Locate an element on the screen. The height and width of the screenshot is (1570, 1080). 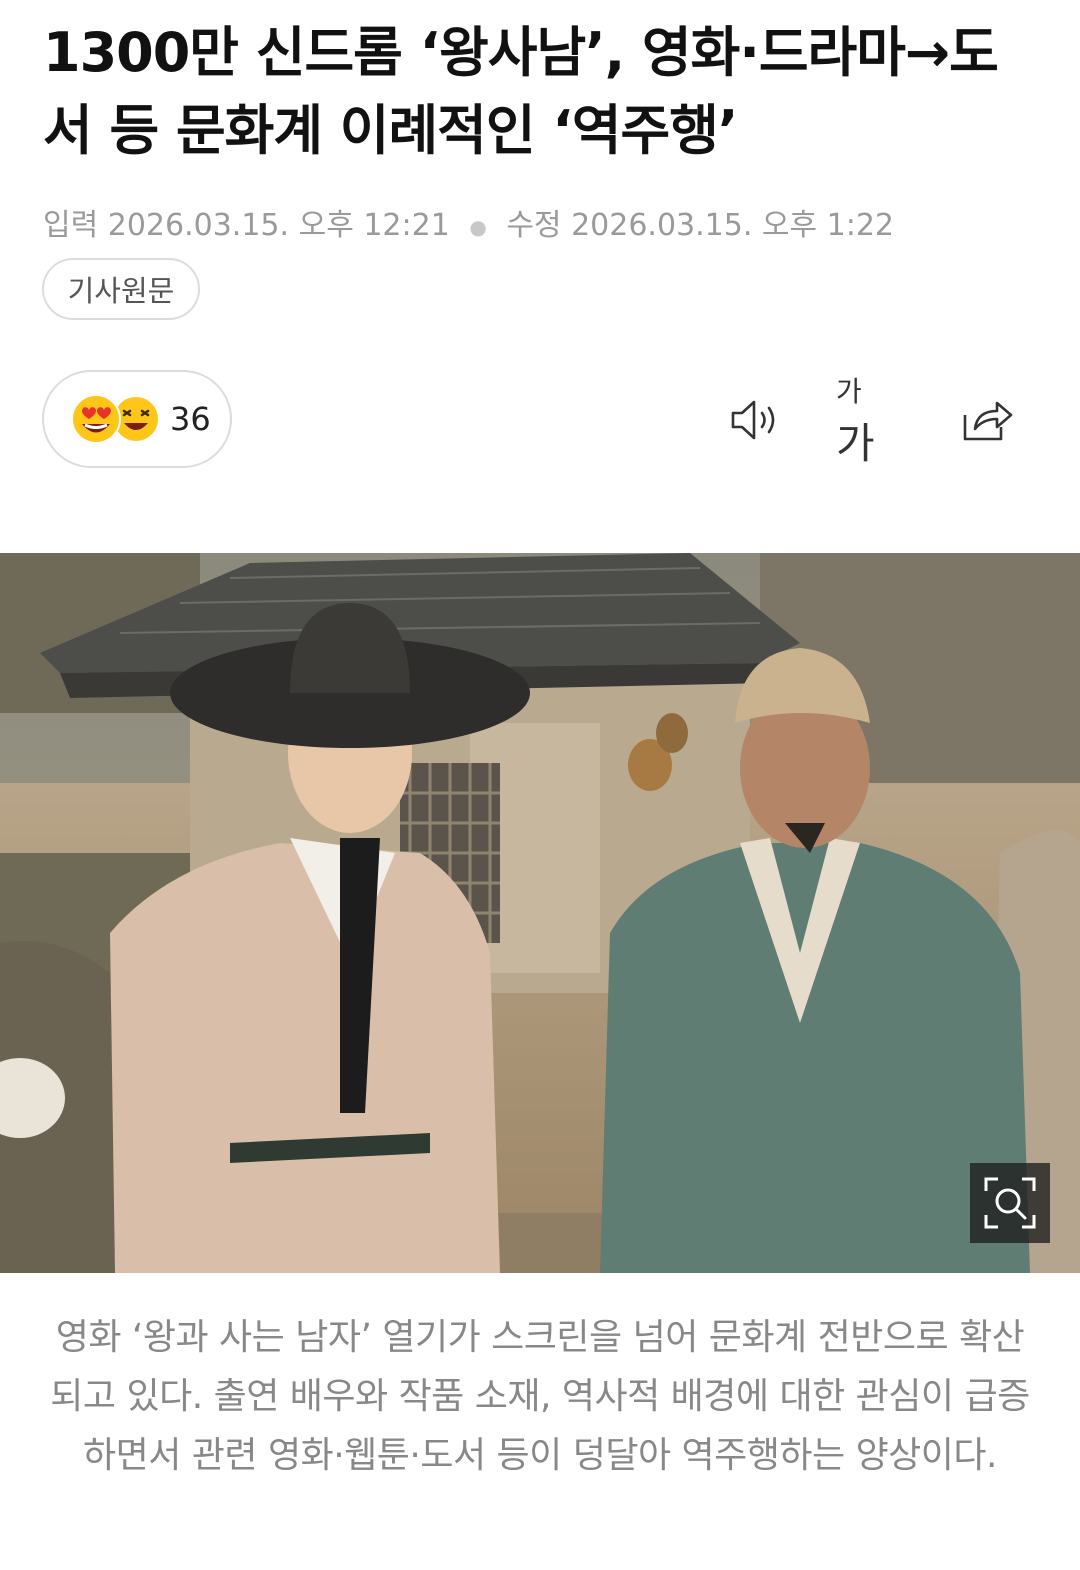
input-label: 입력 is located at coordinates (71, 225).